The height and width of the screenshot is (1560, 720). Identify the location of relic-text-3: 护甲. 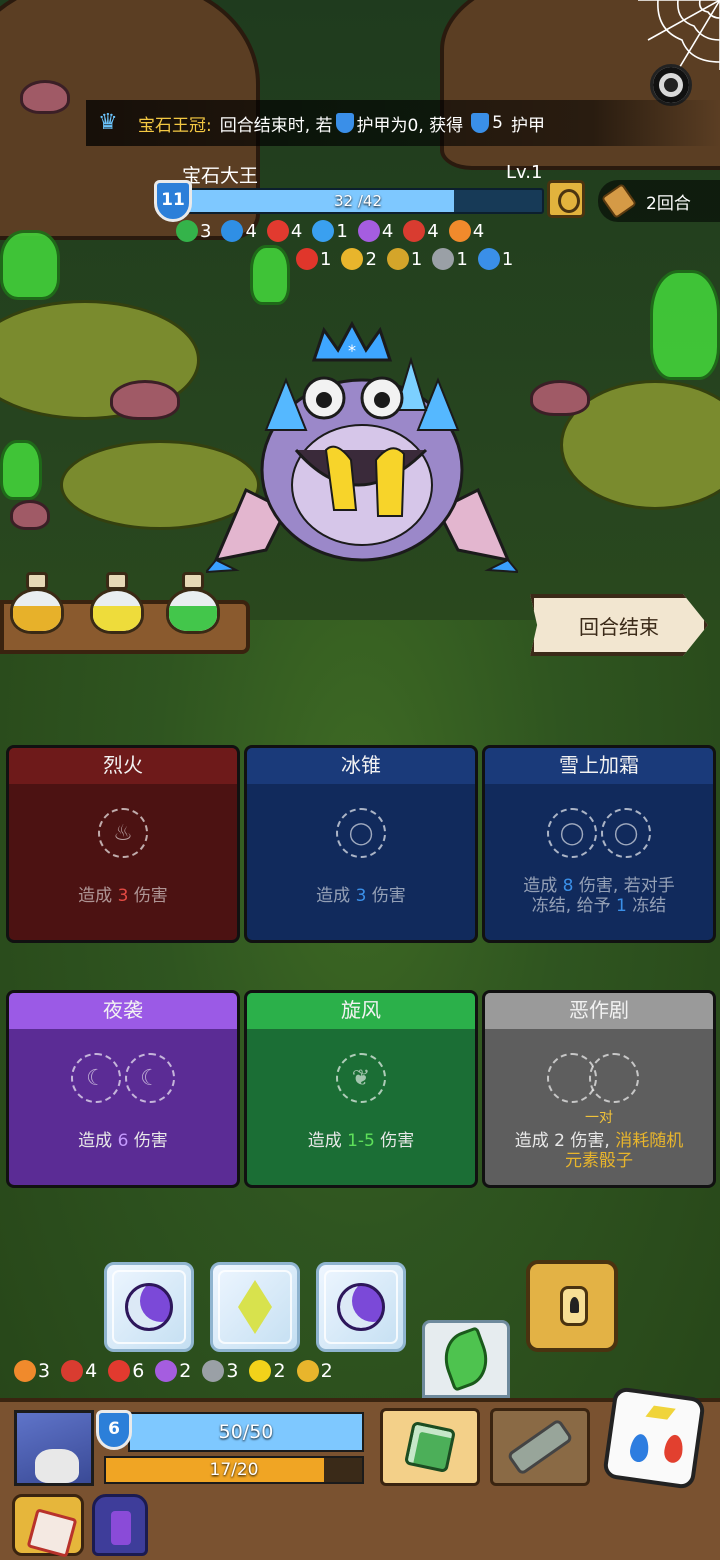
(528, 125).